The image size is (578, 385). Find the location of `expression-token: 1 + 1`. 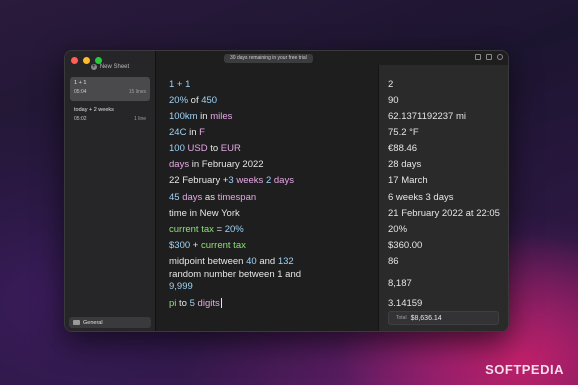

expression-token: 1 + 1 is located at coordinates (180, 84).